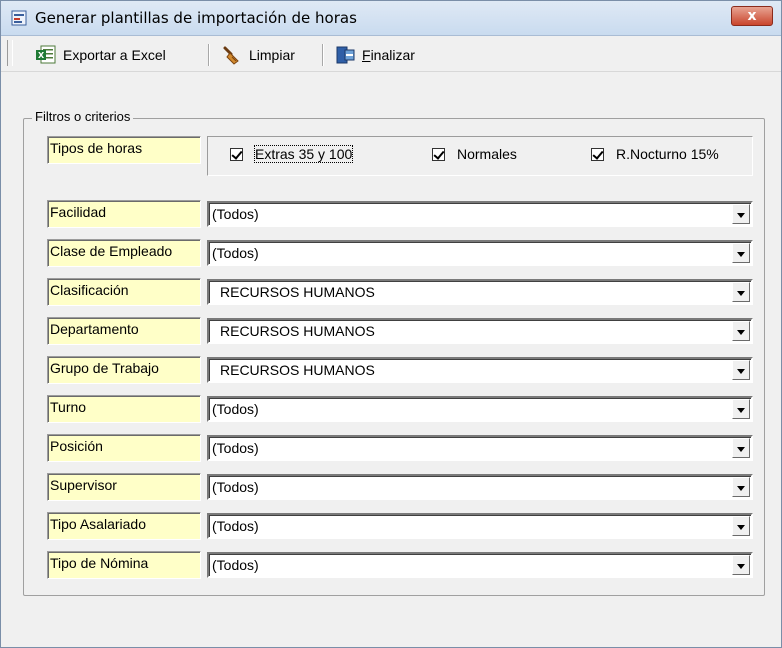  Describe the element at coordinates (480, 331) in the screenshot. I see `departamento-select: RECURSOS HUMANOS` at that location.